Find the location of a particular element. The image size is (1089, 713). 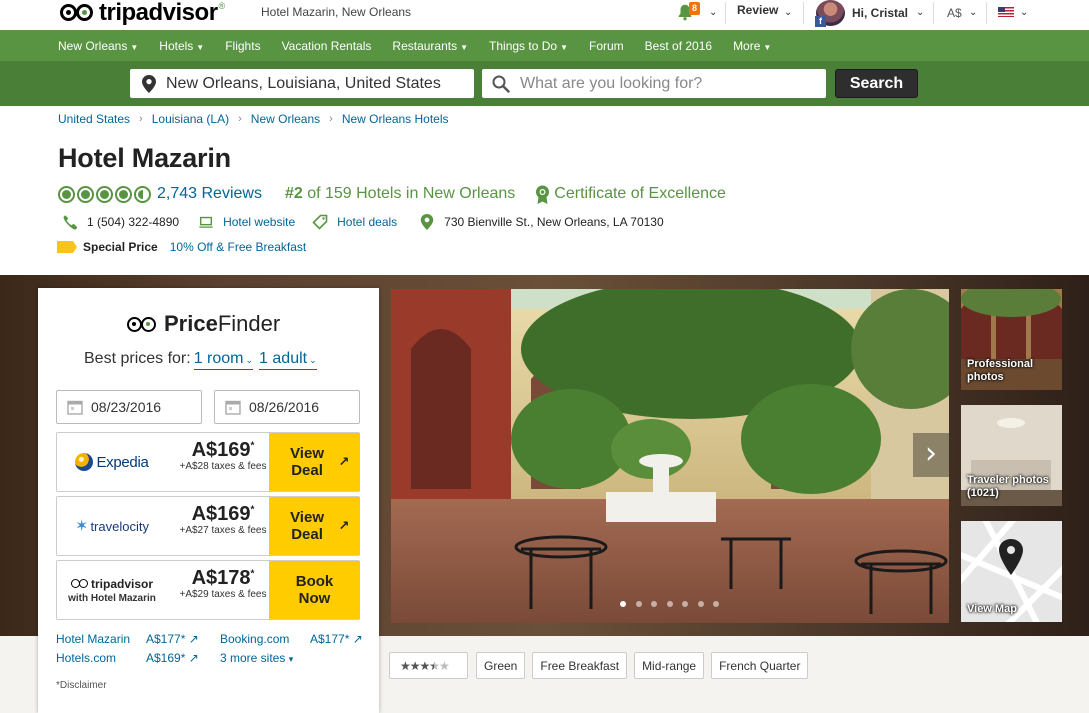

rooms-dropdown: 1 room ⌄ is located at coordinates (223, 360).